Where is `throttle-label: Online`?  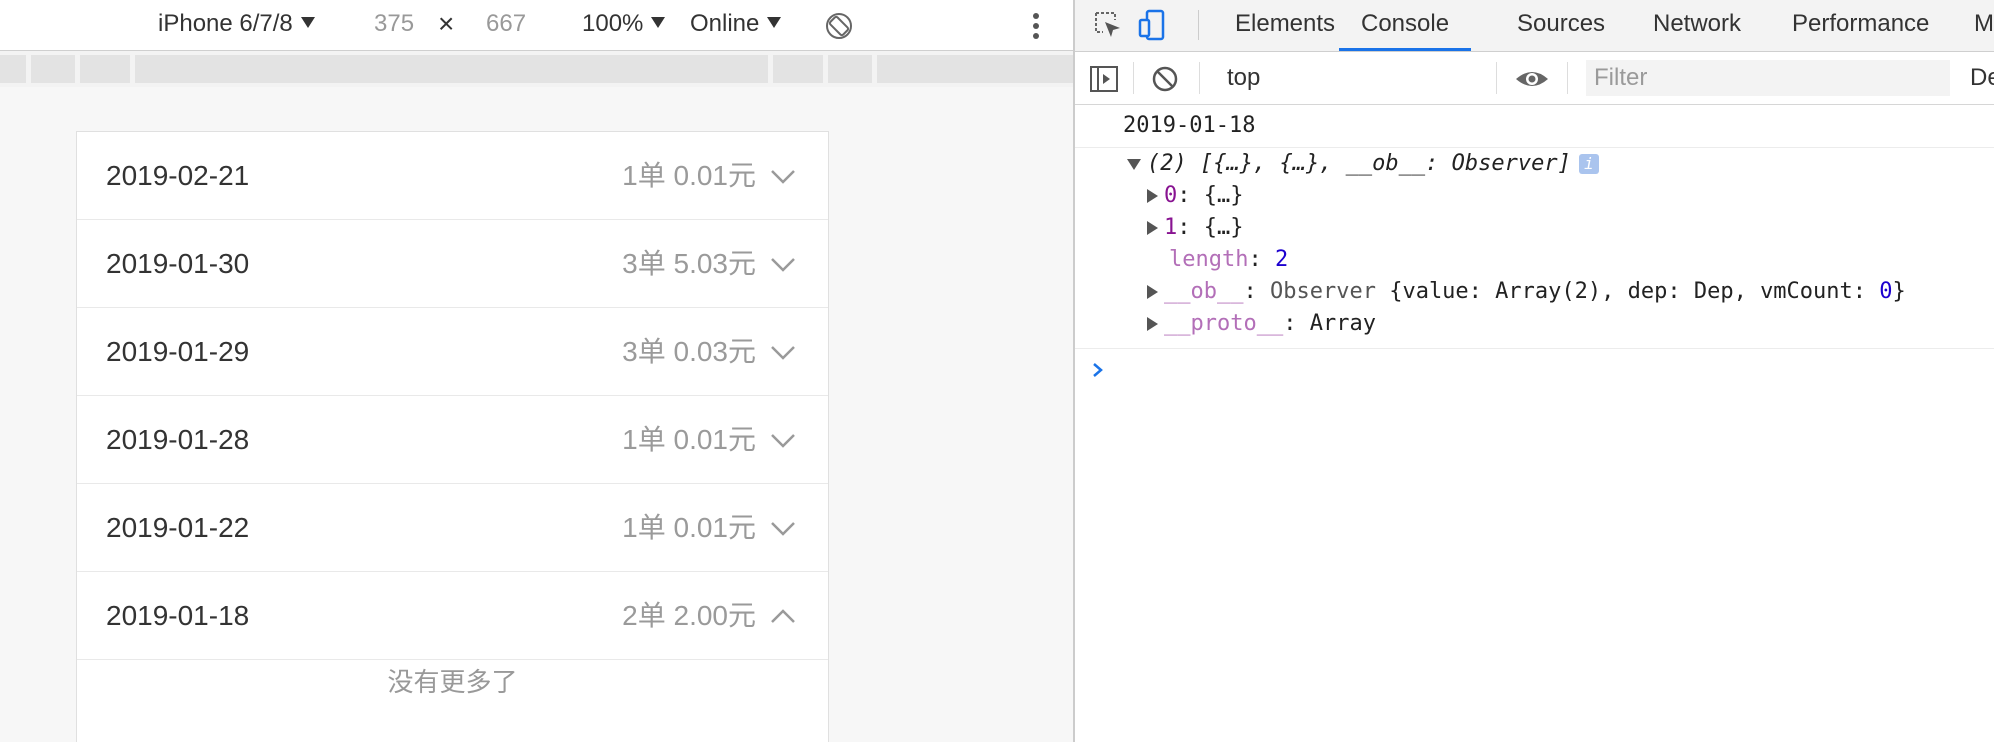 throttle-label: Online is located at coordinates (725, 23).